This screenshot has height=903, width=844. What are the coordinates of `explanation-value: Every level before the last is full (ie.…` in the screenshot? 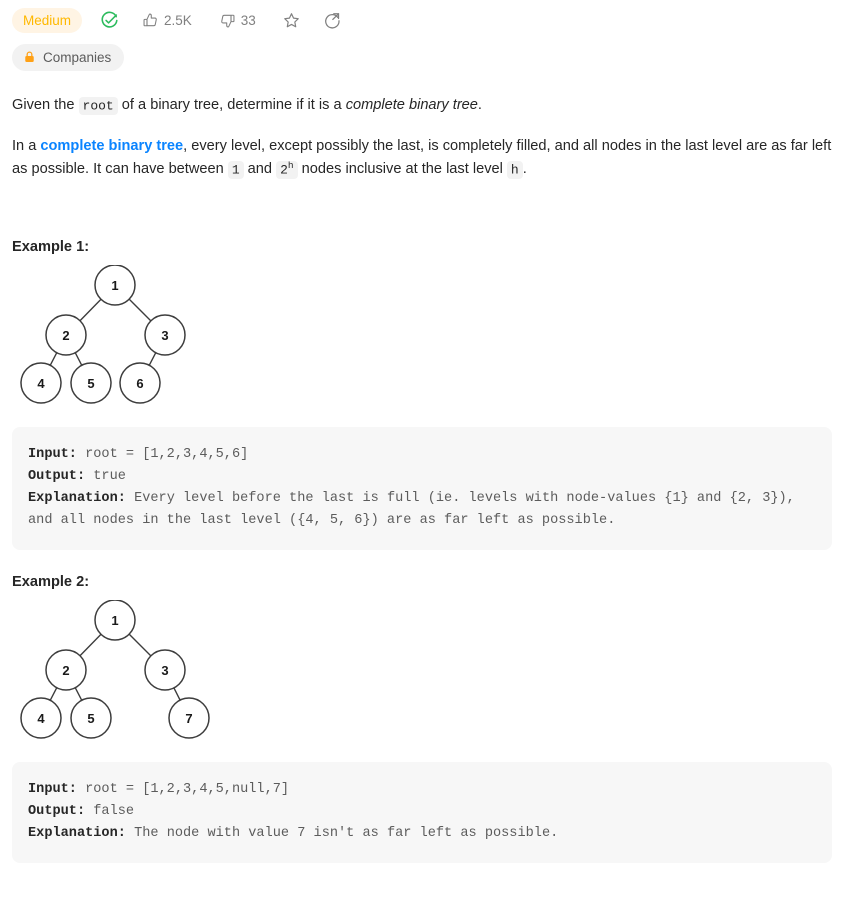 It's located at (415, 509).